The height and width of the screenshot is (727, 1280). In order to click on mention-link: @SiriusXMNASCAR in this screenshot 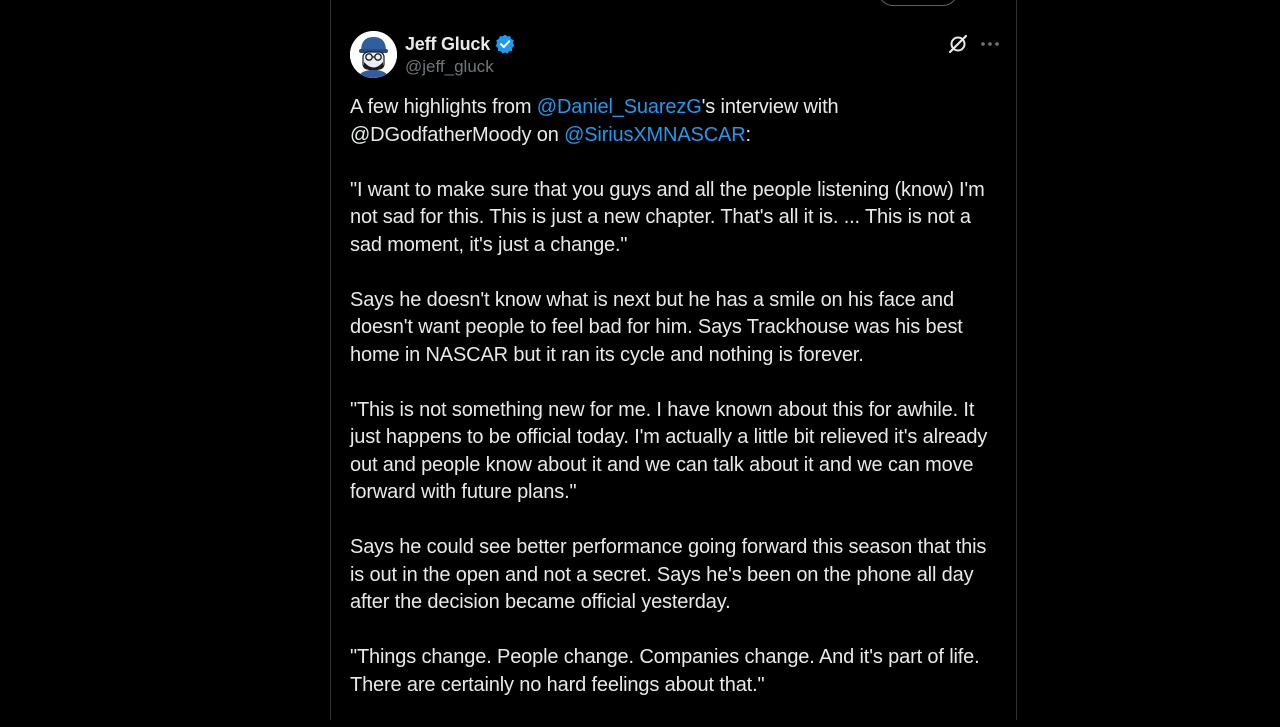, I will do `click(655, 135)`.